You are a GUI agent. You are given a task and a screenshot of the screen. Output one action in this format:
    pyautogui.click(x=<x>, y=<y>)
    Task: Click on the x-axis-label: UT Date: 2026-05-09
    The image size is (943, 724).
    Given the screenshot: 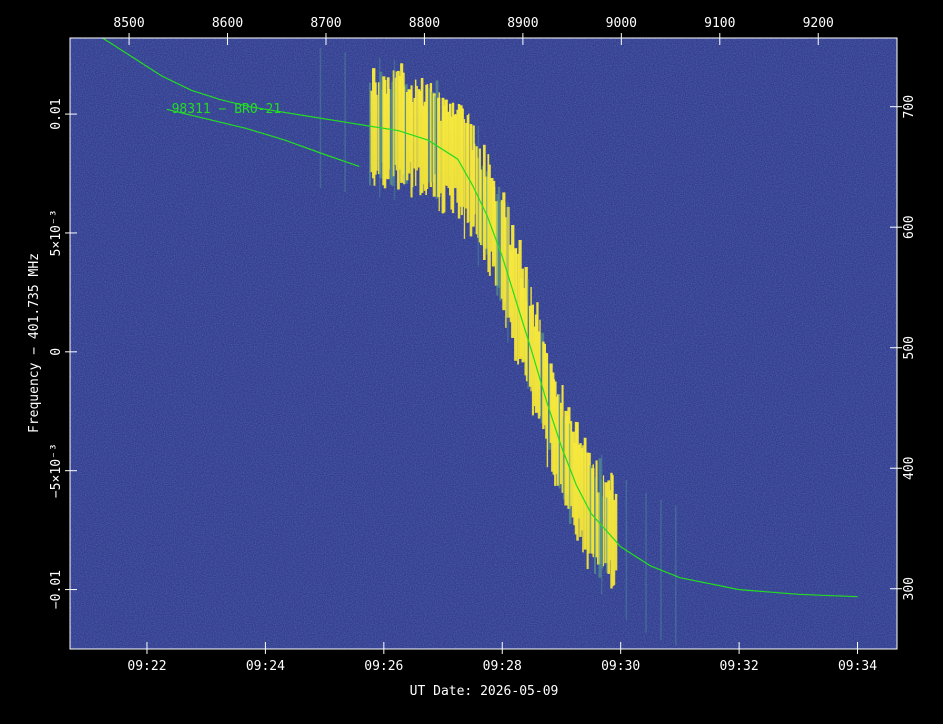 What is the action you would take?
    pyautogui.click(x=484, y=691)
    